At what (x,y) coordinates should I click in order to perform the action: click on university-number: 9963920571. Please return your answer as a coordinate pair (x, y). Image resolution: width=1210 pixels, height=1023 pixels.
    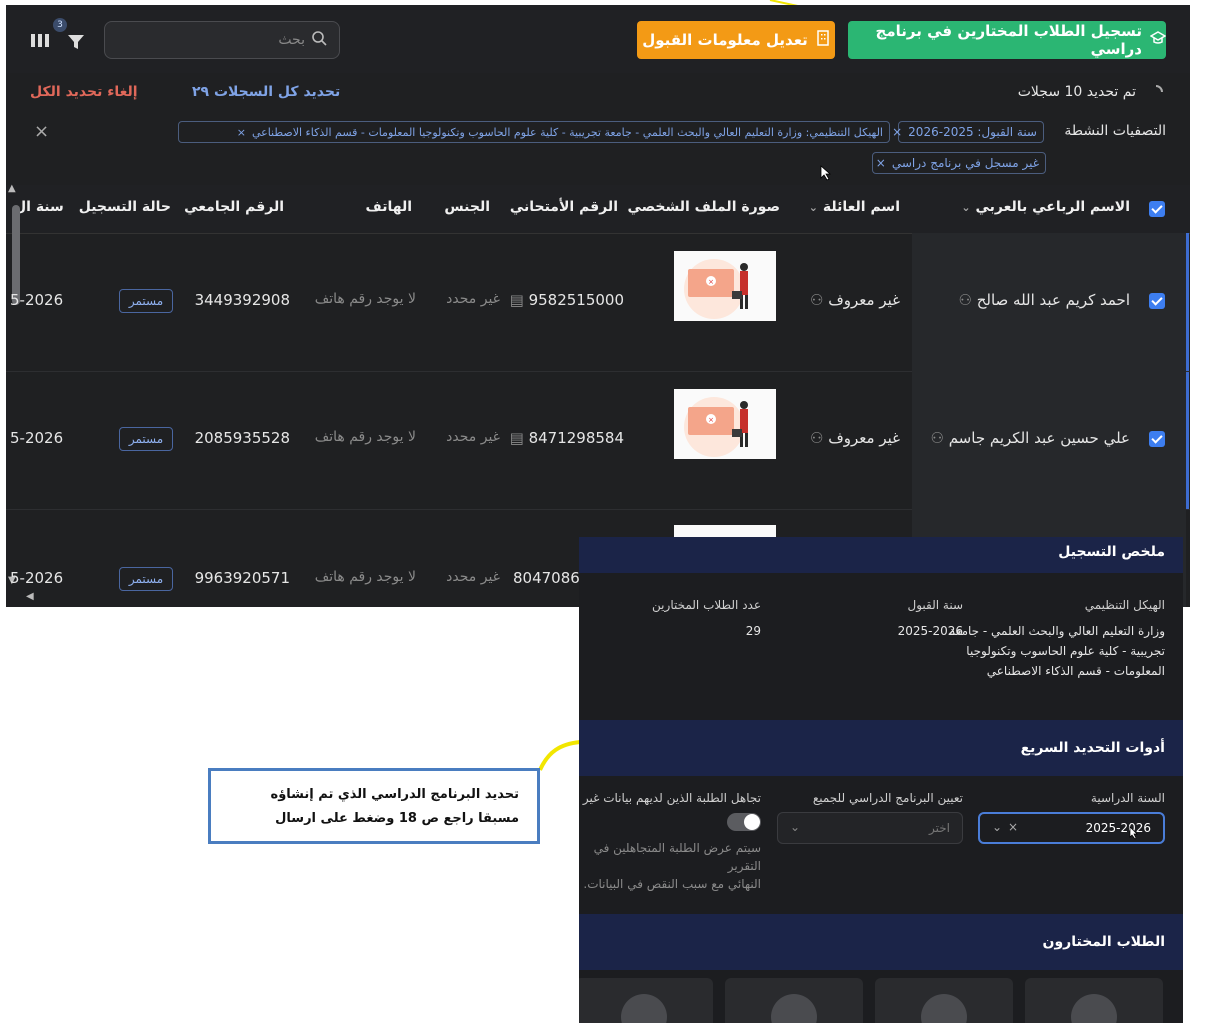
    Looking at the image, I should click on (242, 578).